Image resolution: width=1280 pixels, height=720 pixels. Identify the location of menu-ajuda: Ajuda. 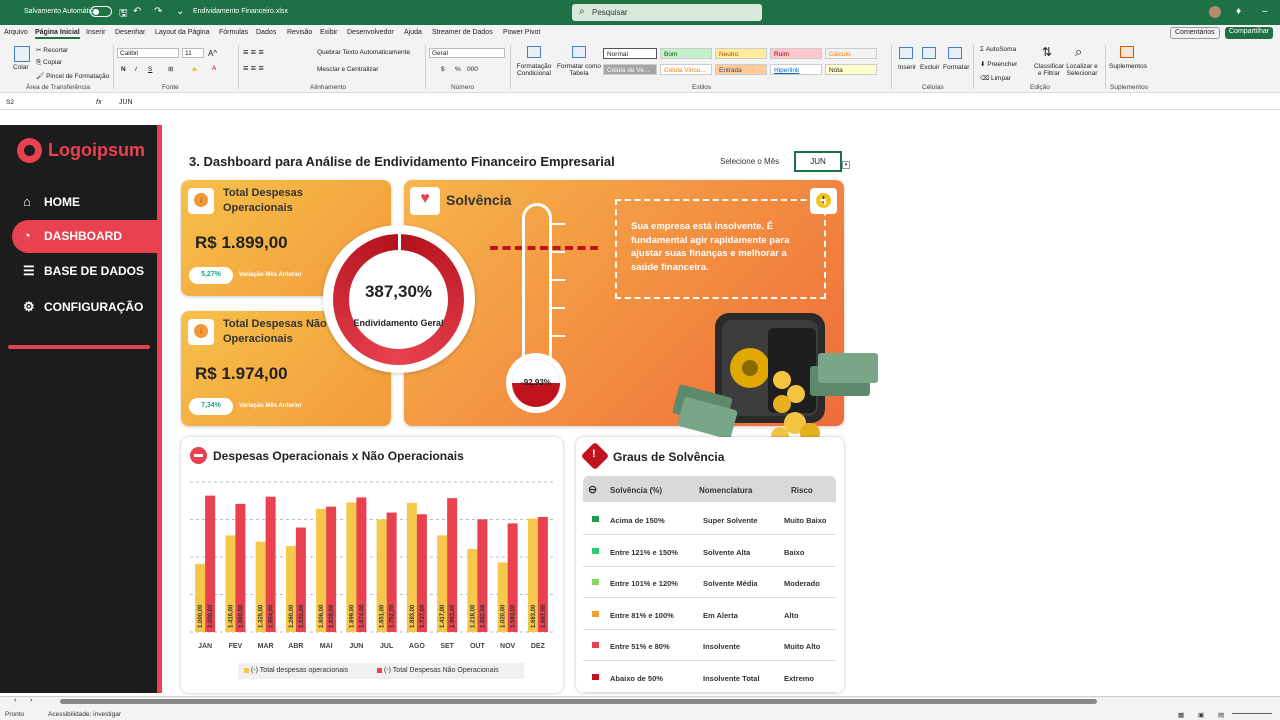
(413, 32).